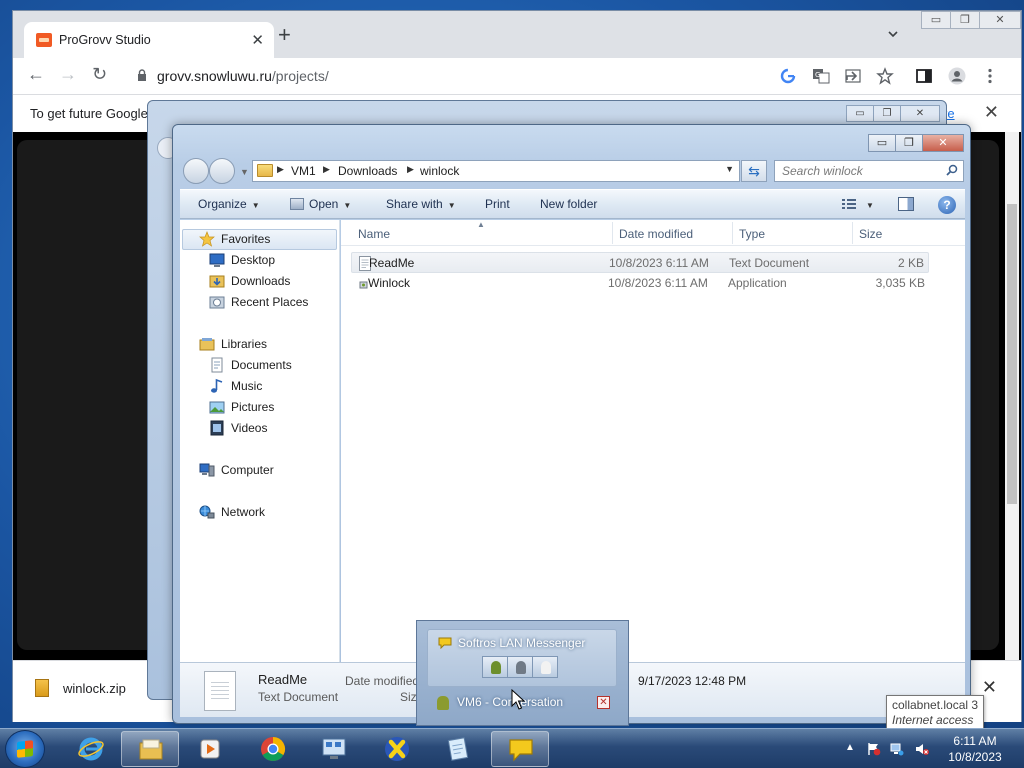  Describe the element at coordinates (222, 171) in the screenshot. I see `forward-icon` at that location.